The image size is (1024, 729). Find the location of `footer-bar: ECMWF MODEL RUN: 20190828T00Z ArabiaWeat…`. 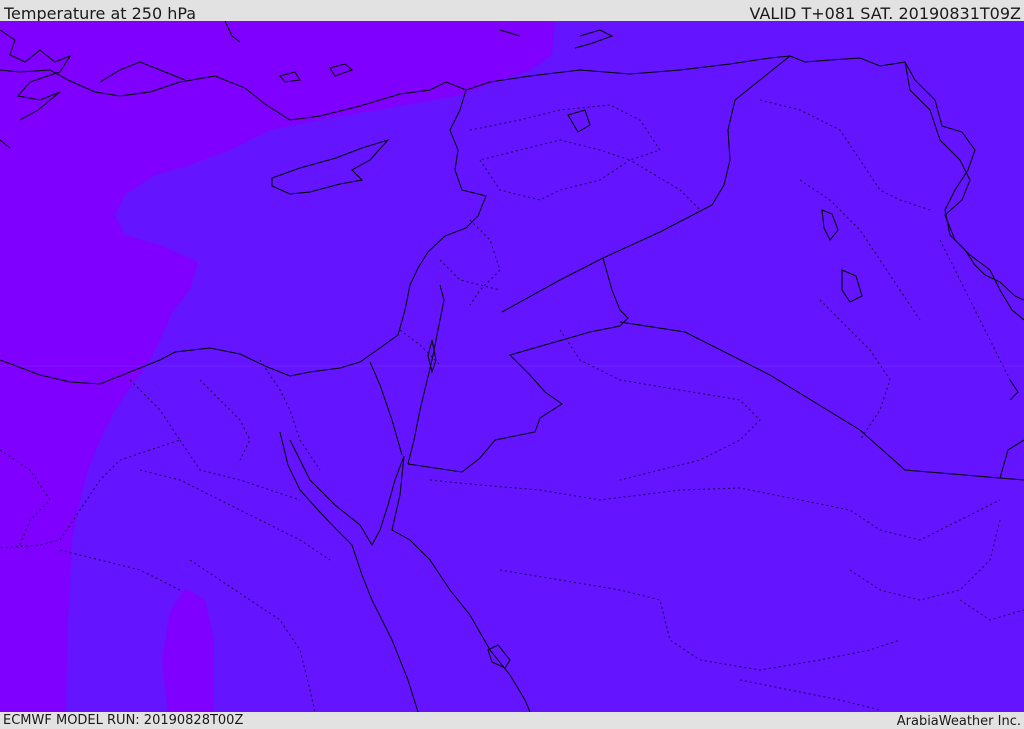

footer-bar: ECMWF MODEL RUN: 20190828T00Z ArabiaWeat… is located at coordinates (512, 720).